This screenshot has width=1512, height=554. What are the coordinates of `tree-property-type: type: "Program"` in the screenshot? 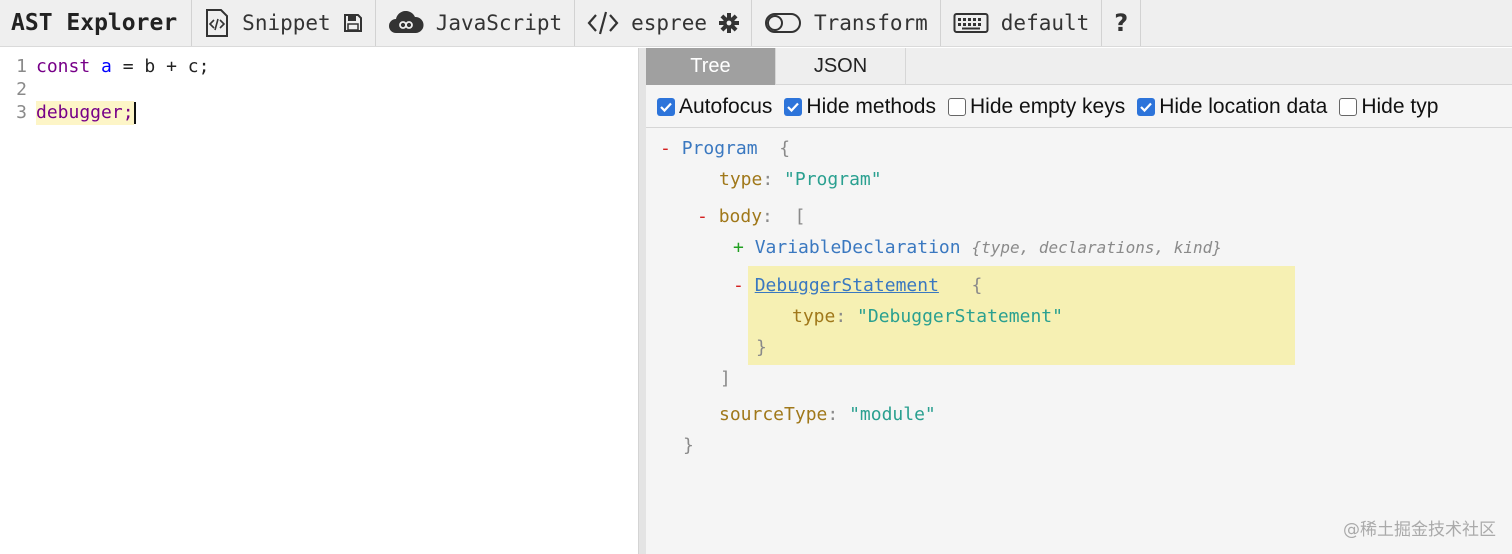 It's located at (800, 179).